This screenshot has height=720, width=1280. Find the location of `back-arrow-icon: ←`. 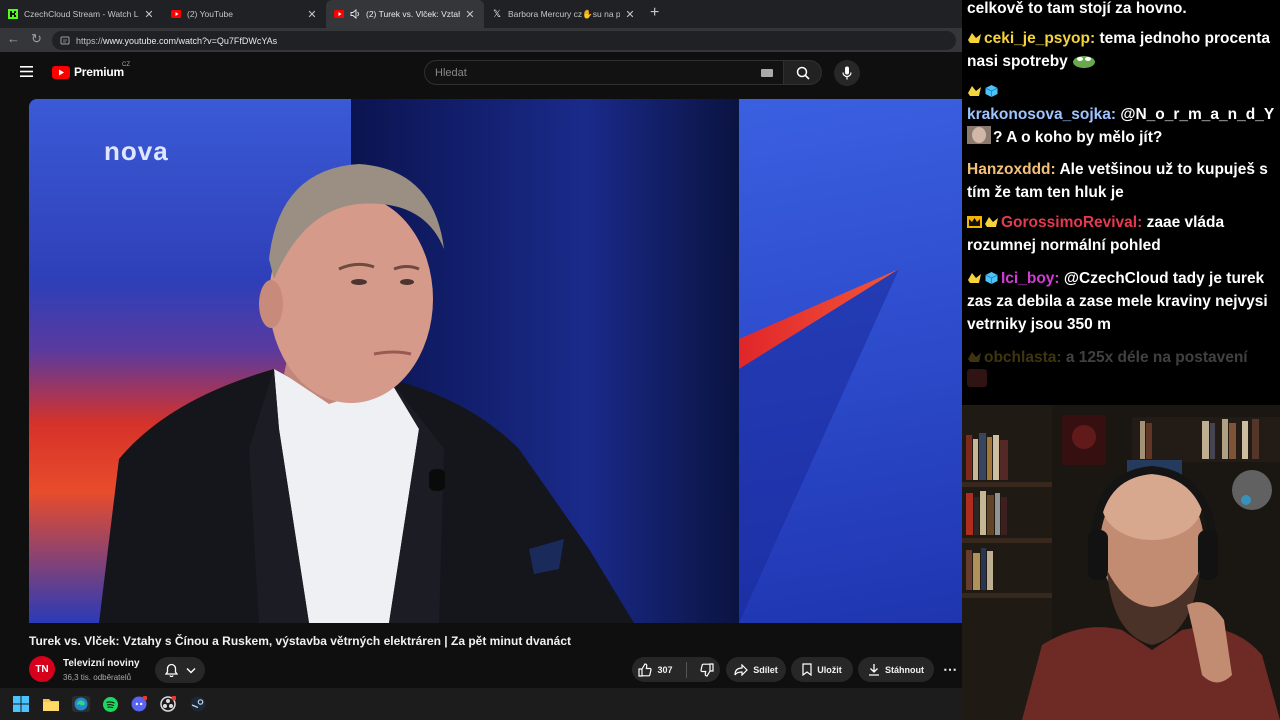

back-arrow-icon: ← is located at coordinates (13, 38).